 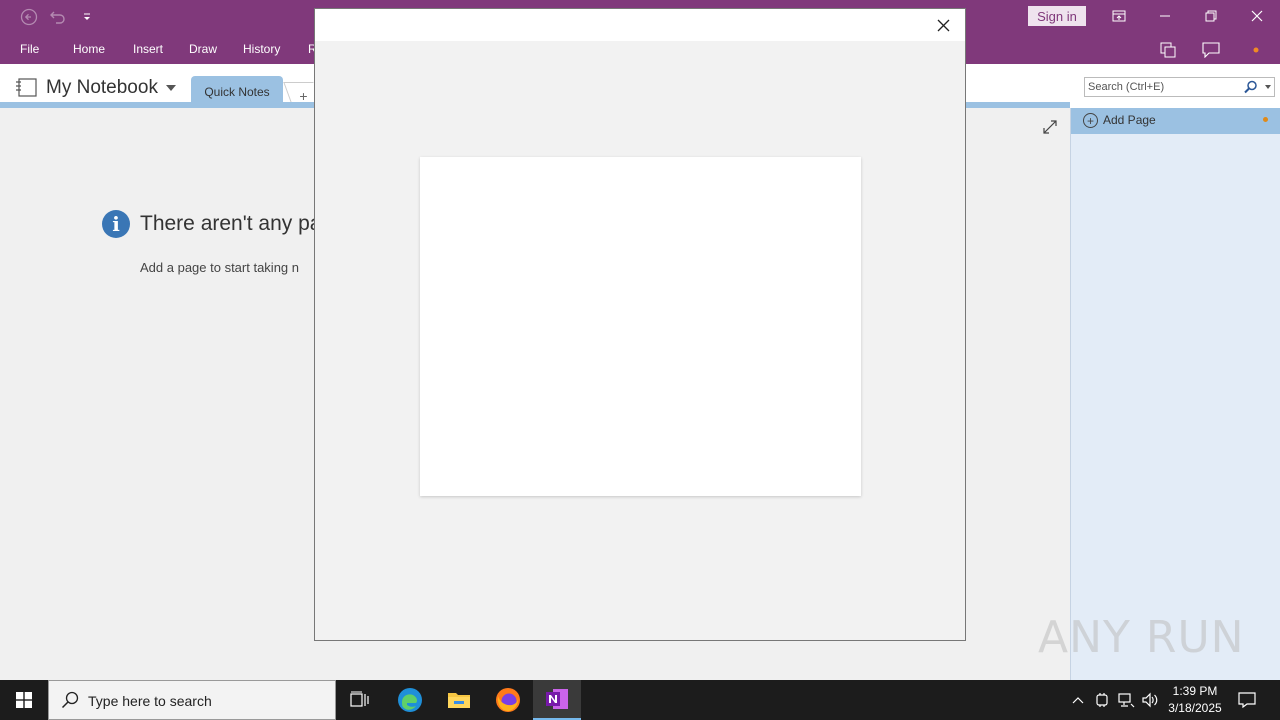 I want to click on pages-icon, so click(x=1168, y=50).